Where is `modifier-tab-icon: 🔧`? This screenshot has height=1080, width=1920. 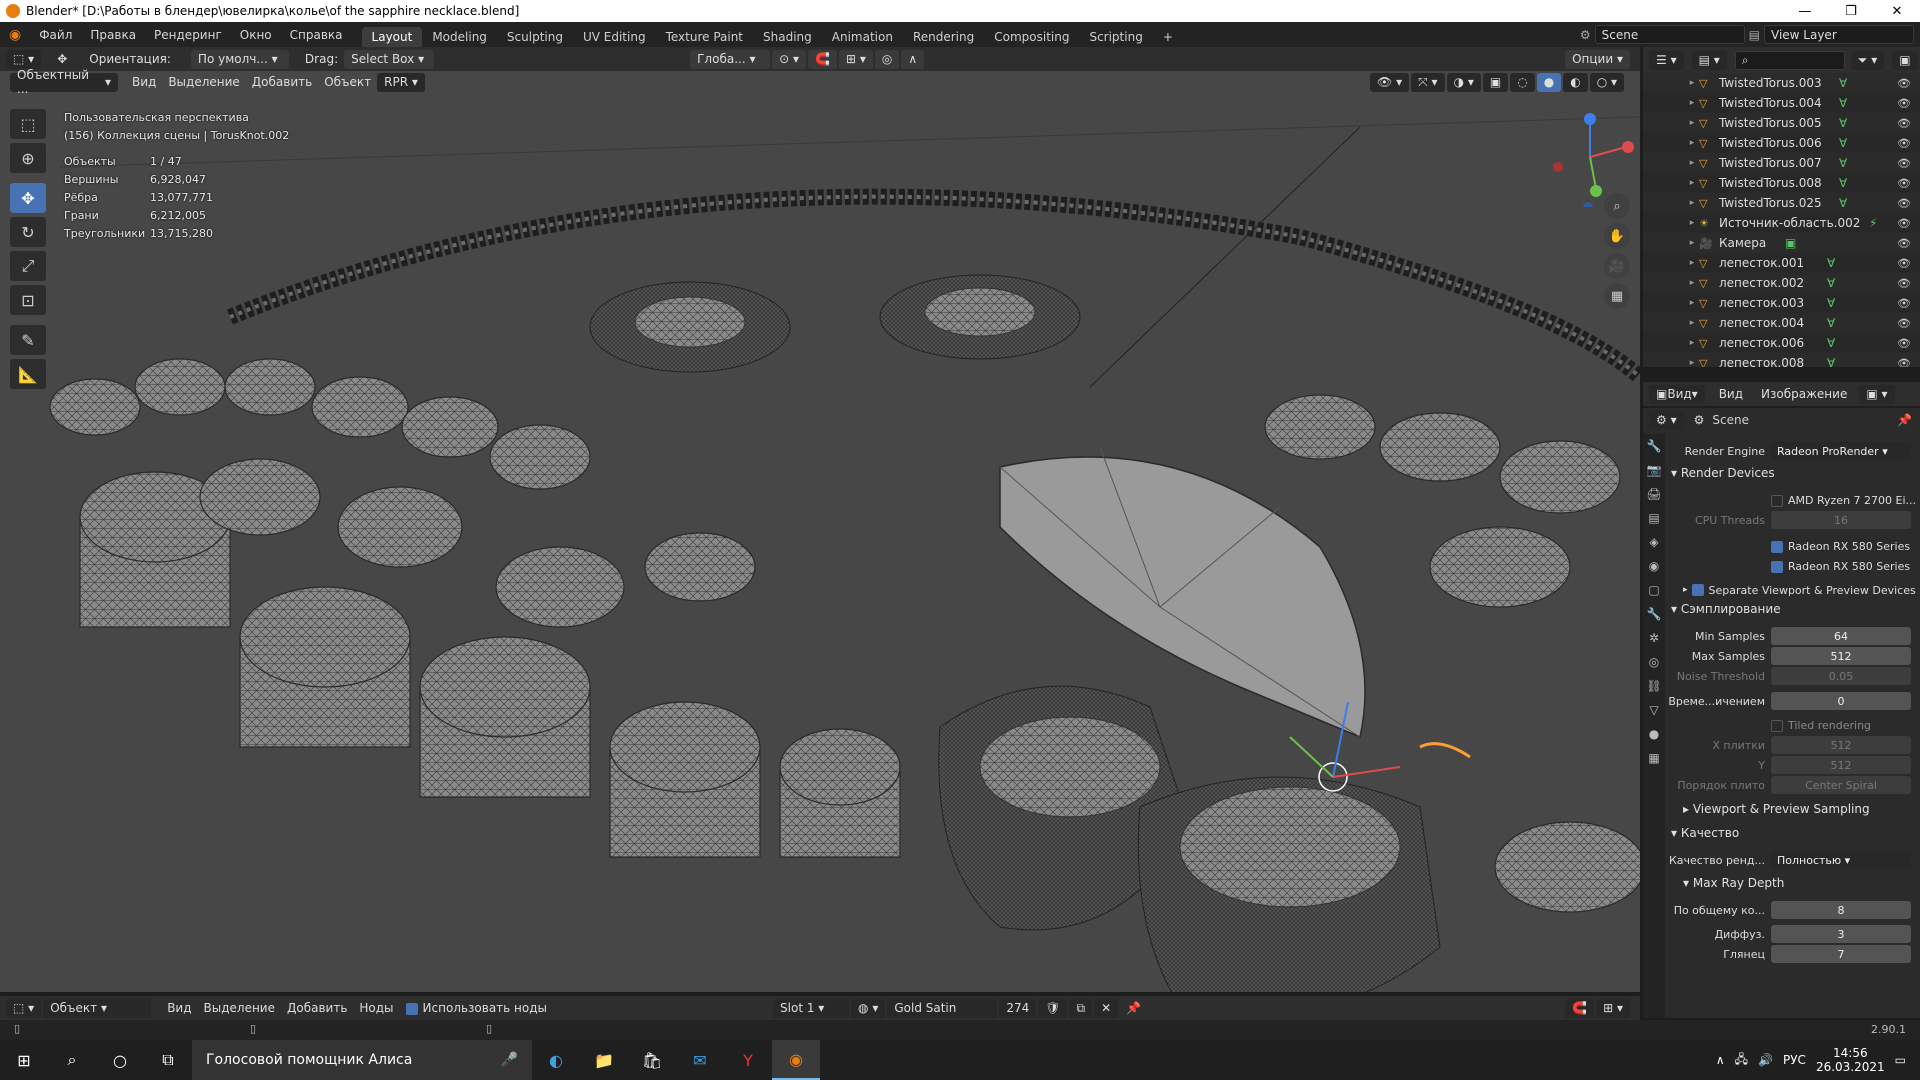 modifier-tab-icon: 🔧 is located at coordinates (1654, 614).